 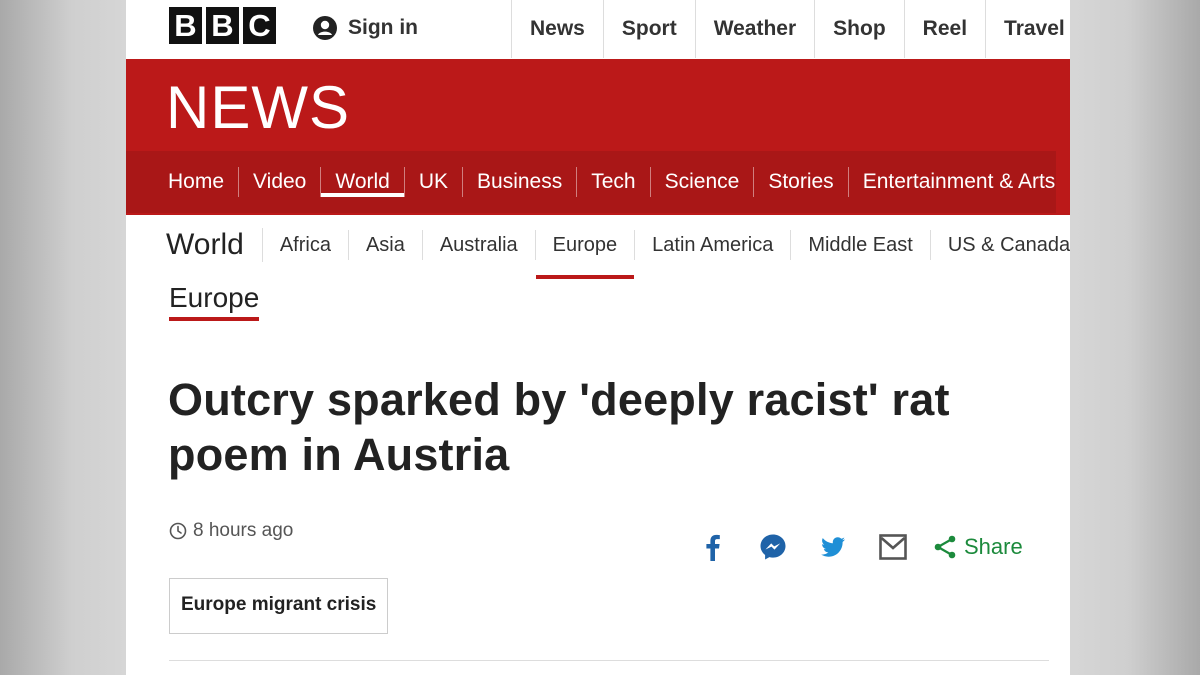 I want to click on section-label: Europe, so click(x=214, y=301).